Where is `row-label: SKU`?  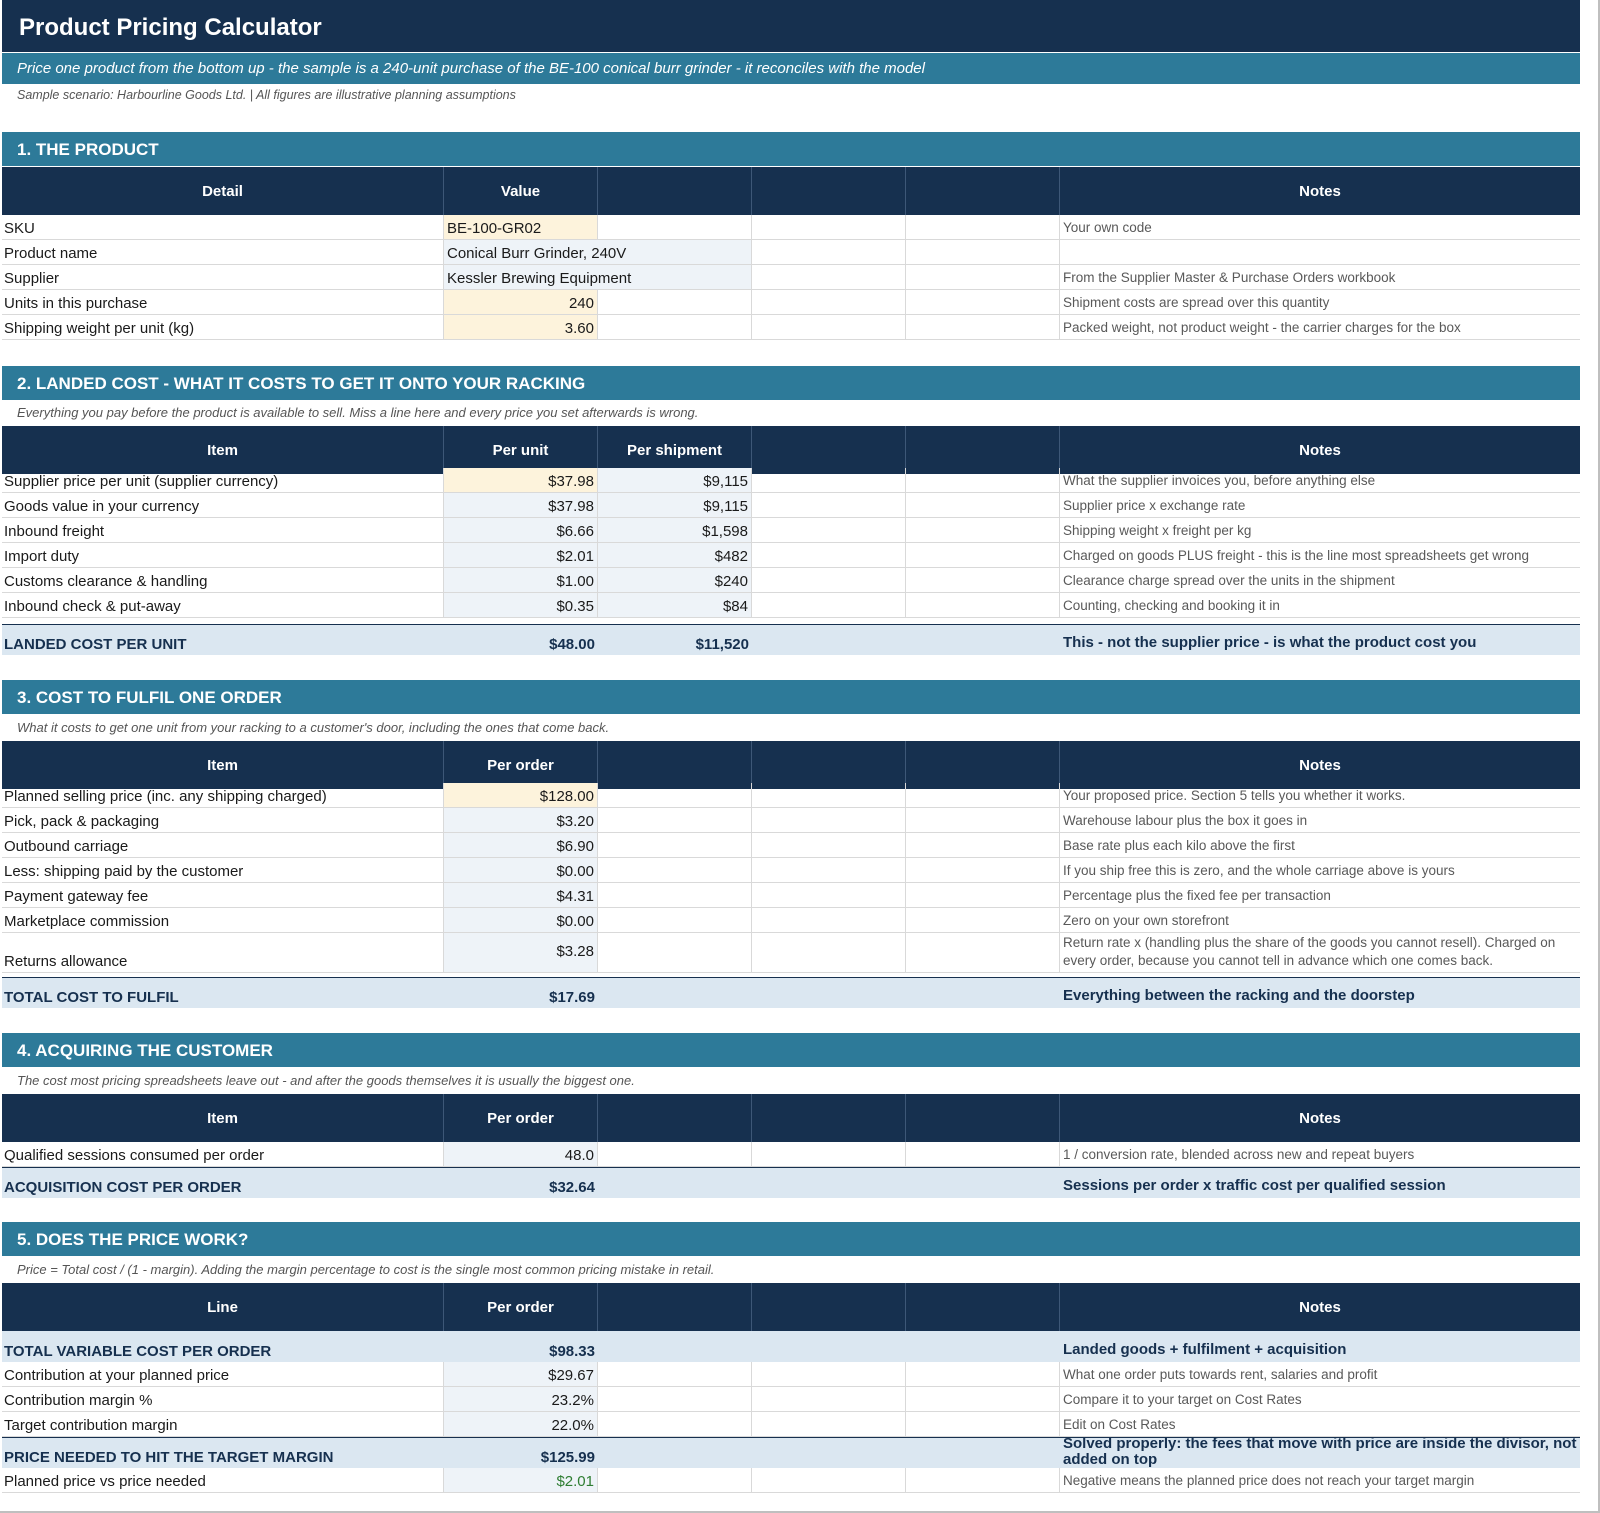
row-label: SKU is located at coordinates (223, 227).